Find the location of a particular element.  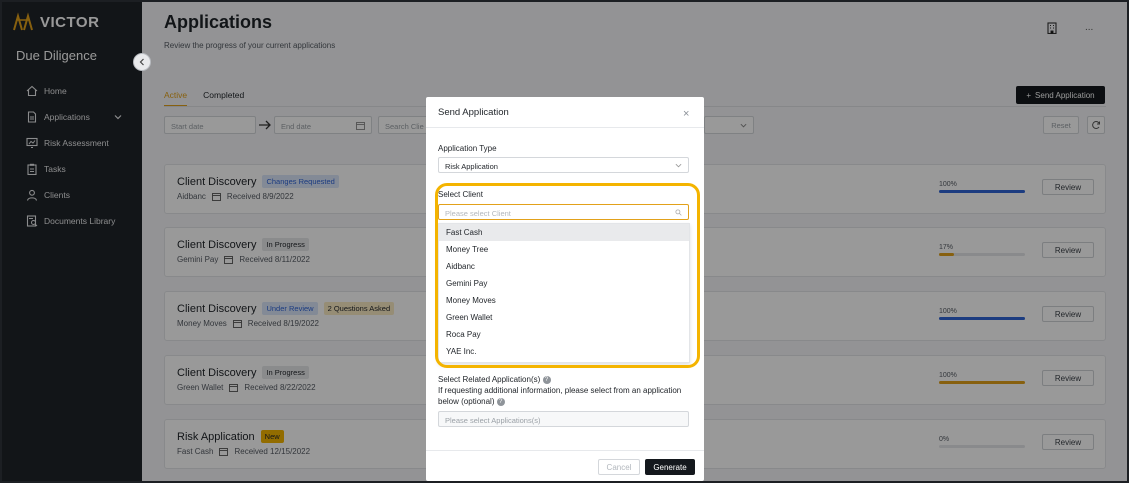

client-option: Green Wallet is located at coordinates (564, 317).